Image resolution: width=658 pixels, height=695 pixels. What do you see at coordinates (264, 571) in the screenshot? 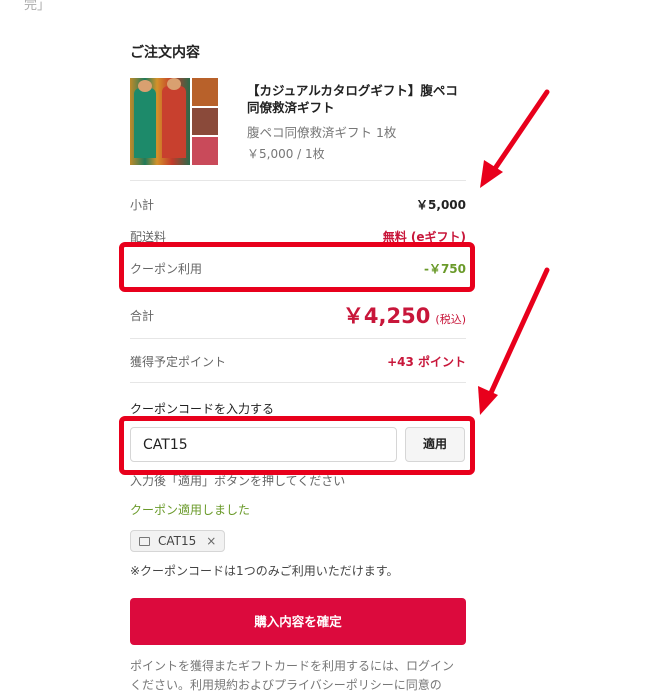
I see `coupon-note: ※クーポンコードは1つのみご利用いただけます。` at bounding box center [264, 571].